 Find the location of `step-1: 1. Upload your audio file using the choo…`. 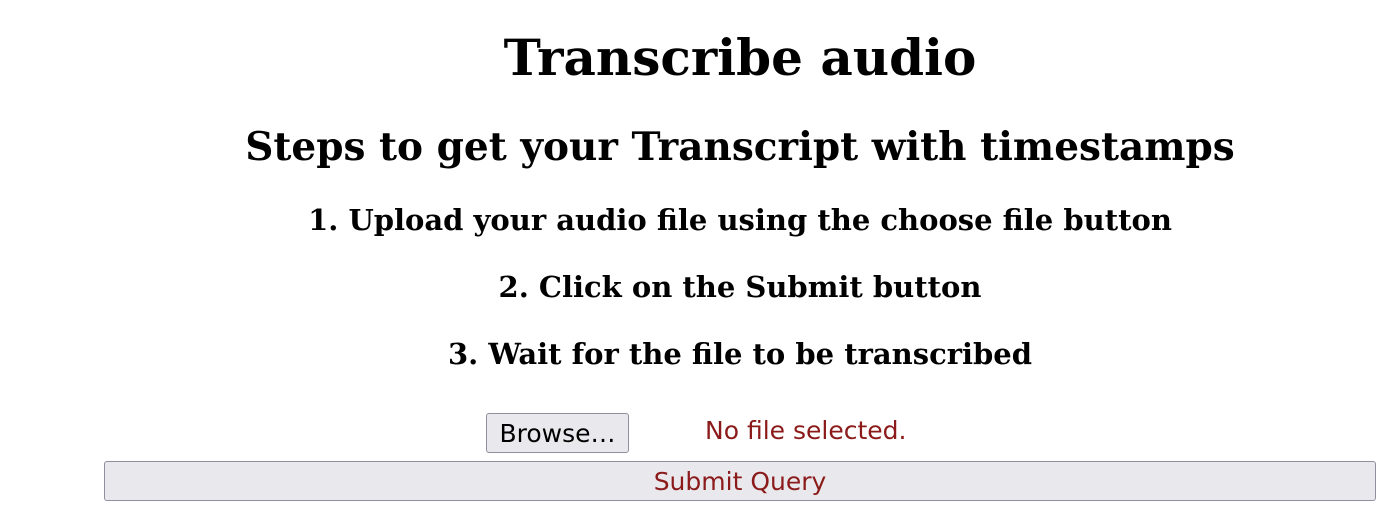

step-1: 1. Upload your audio file using the choo… is located at coordinates (740, 220).